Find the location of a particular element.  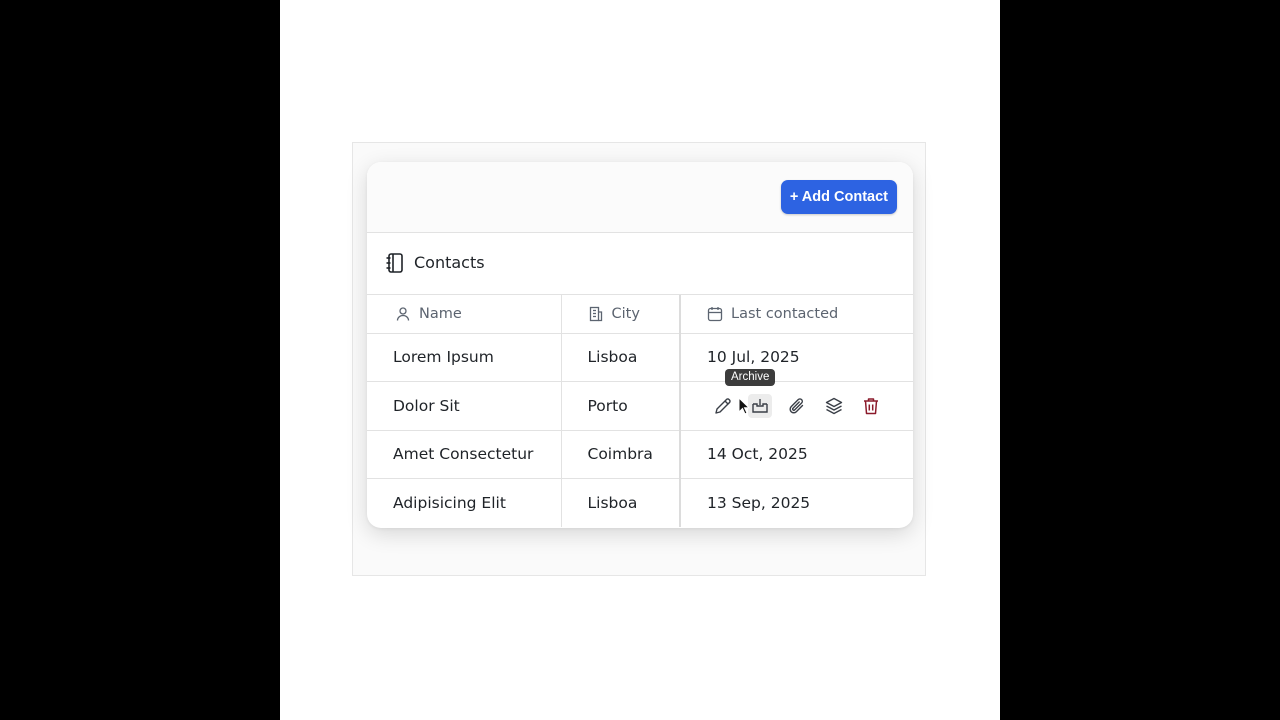

contact-name: Adipisicing Elit is located at coordinates (449, 503).